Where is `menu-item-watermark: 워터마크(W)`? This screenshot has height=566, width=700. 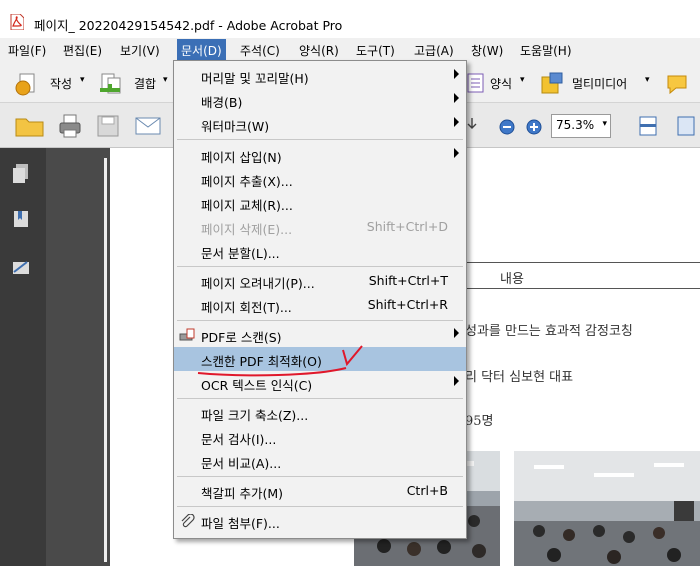 menu-item-watermark: 워터마크(W) is located at coordinates (320, 124).